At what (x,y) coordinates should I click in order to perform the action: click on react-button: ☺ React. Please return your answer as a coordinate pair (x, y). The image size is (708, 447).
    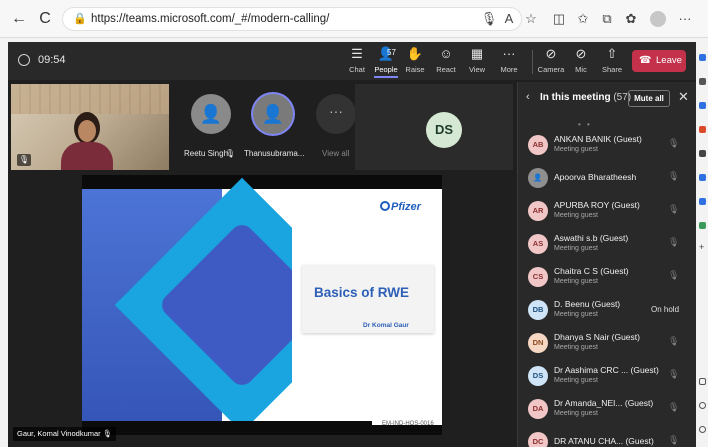
    Looking at the image, I should click on (446, 62).